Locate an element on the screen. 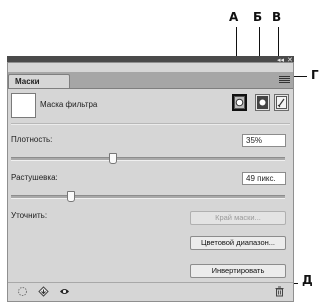  filter-mask-icon is located at coordinates (281, 102).